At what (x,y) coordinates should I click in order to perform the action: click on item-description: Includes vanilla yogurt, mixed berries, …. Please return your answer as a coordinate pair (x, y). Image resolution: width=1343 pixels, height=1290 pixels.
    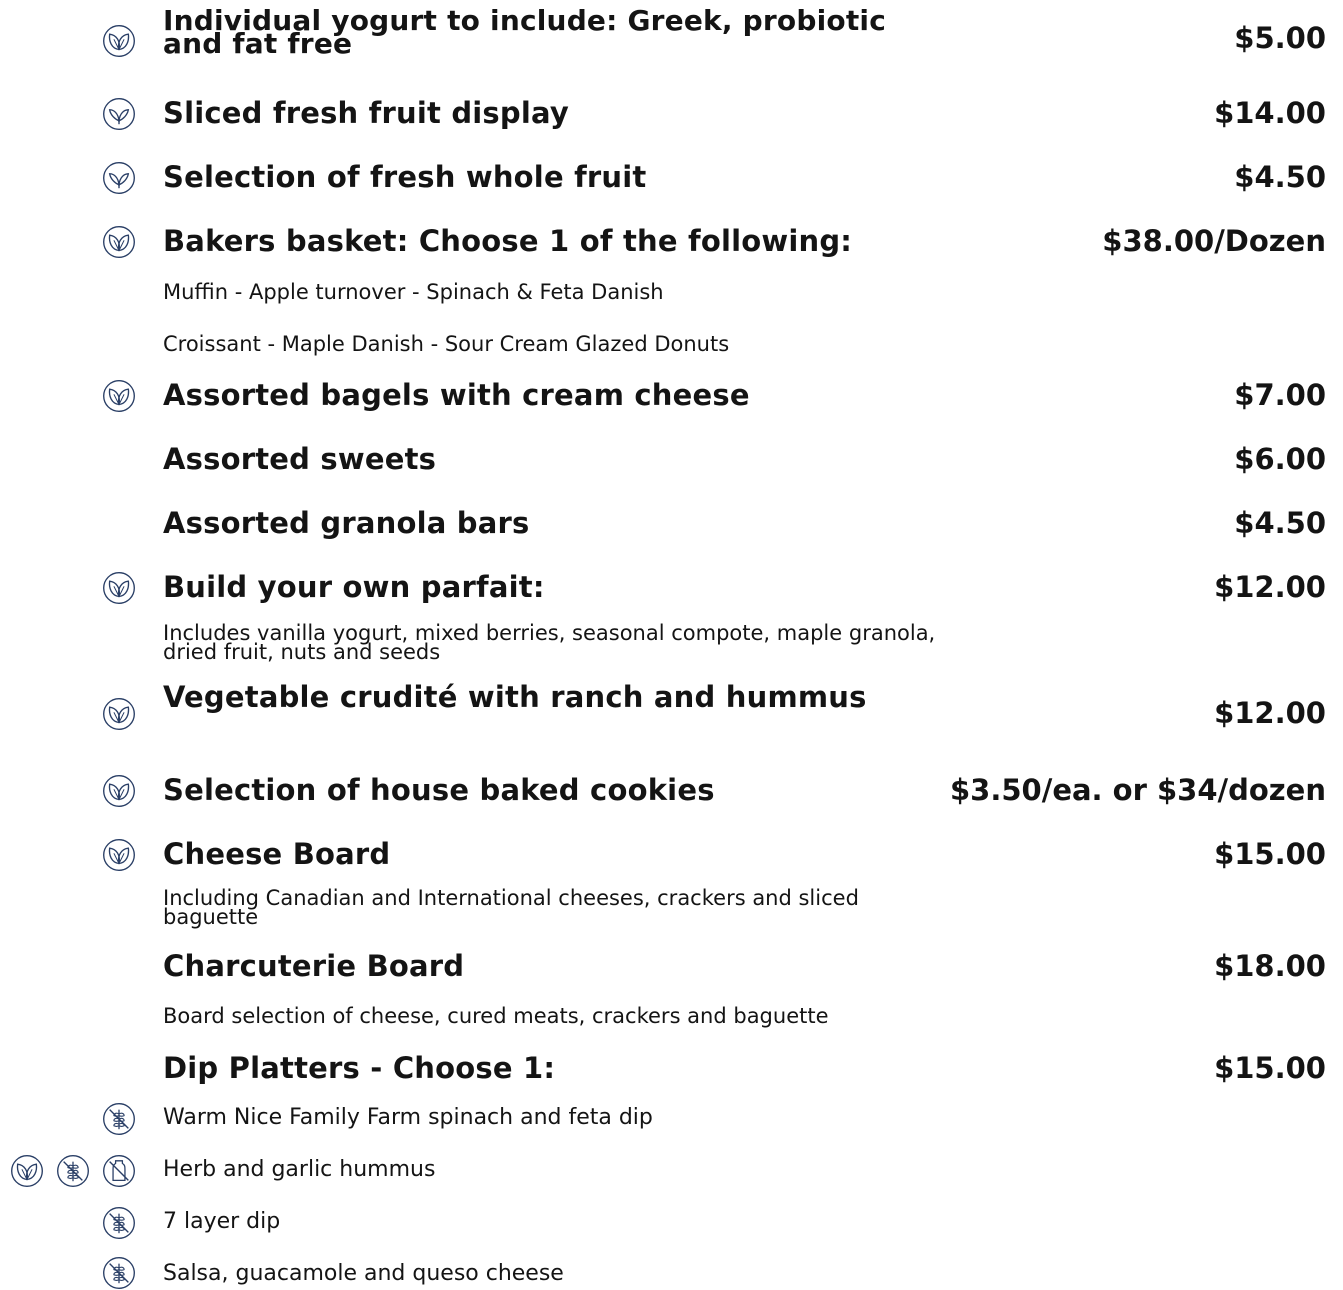
    Looking at the image, I should click on (549, 642).